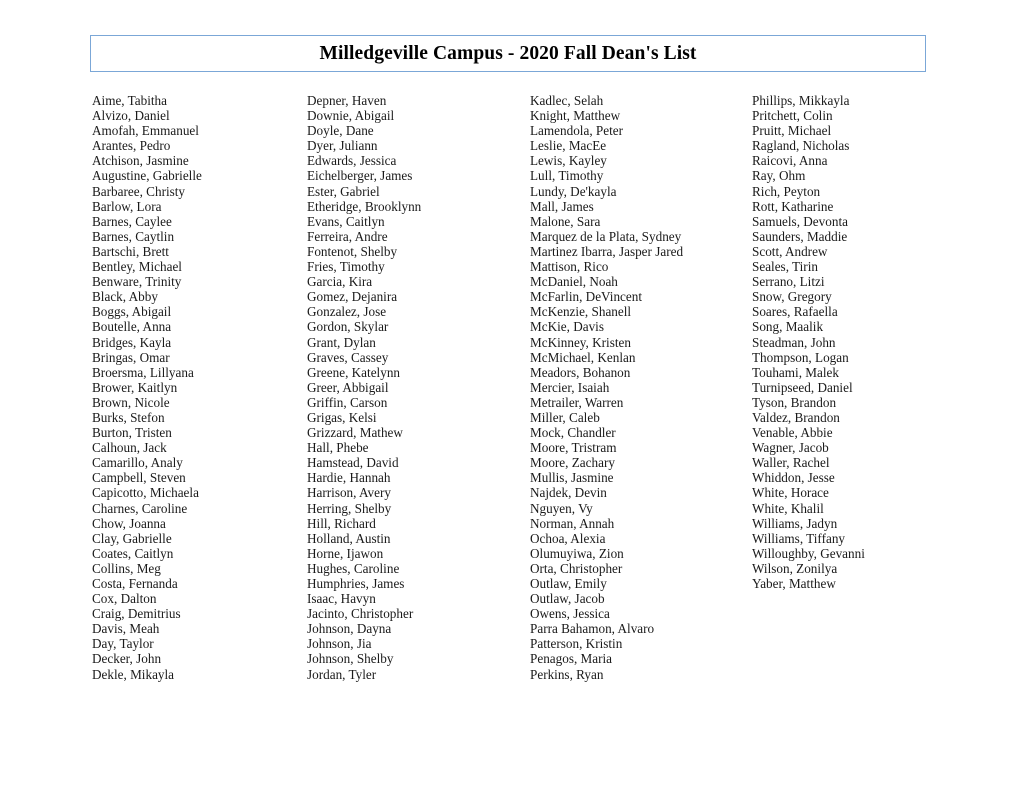 Image resolution: width=1020 pixels, height=788 pixels. I want to click on student-name: Greer, Abbigail, so click(348, 387).